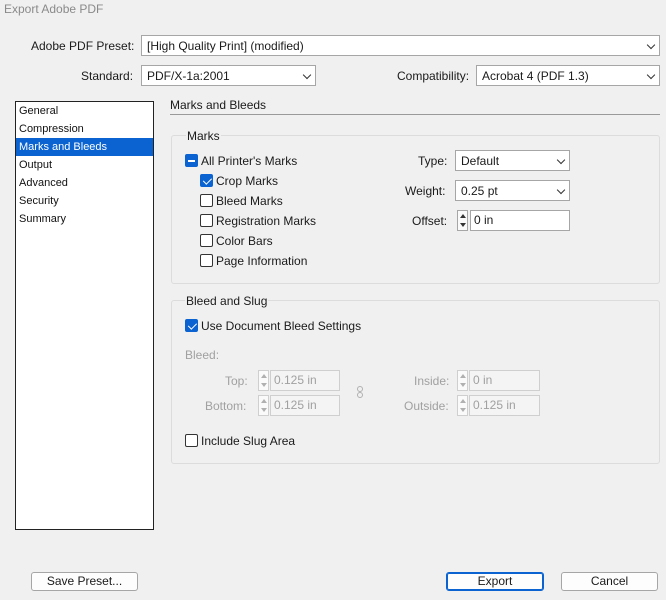 This screenshot has height=600, width=666. Describe the element at coordinates (206, 200) in the screenshot. I see `bleed-marks-checkbox` at that location.